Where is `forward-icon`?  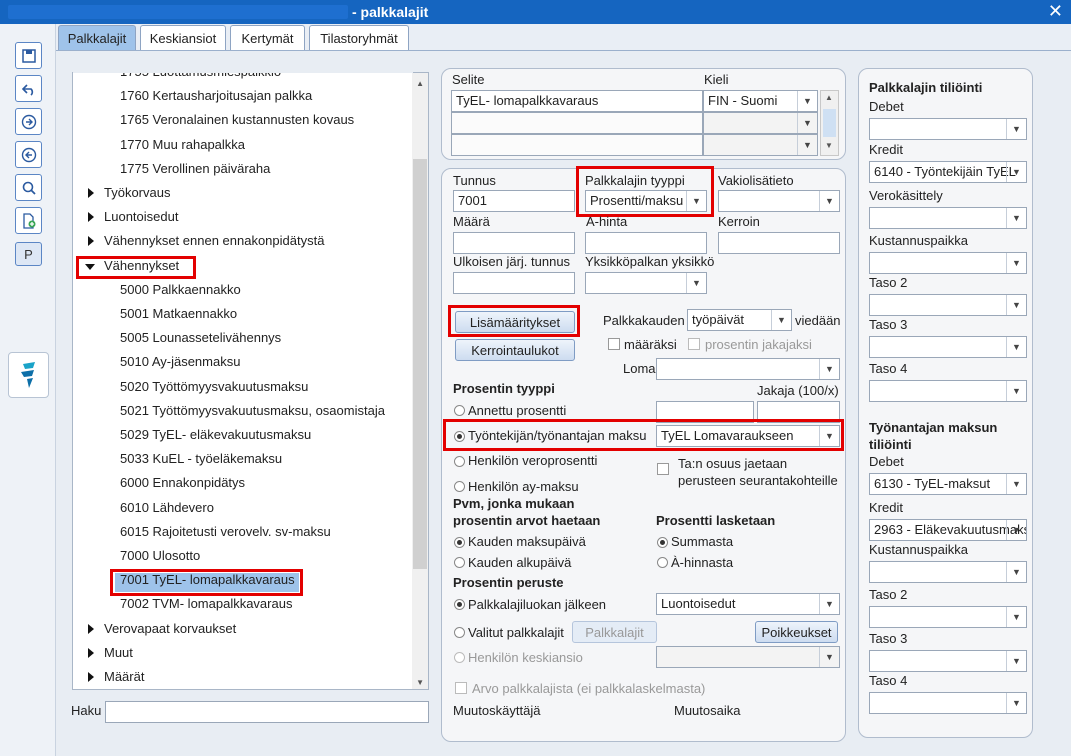 forward-icon is located at coordinates (28, 121).